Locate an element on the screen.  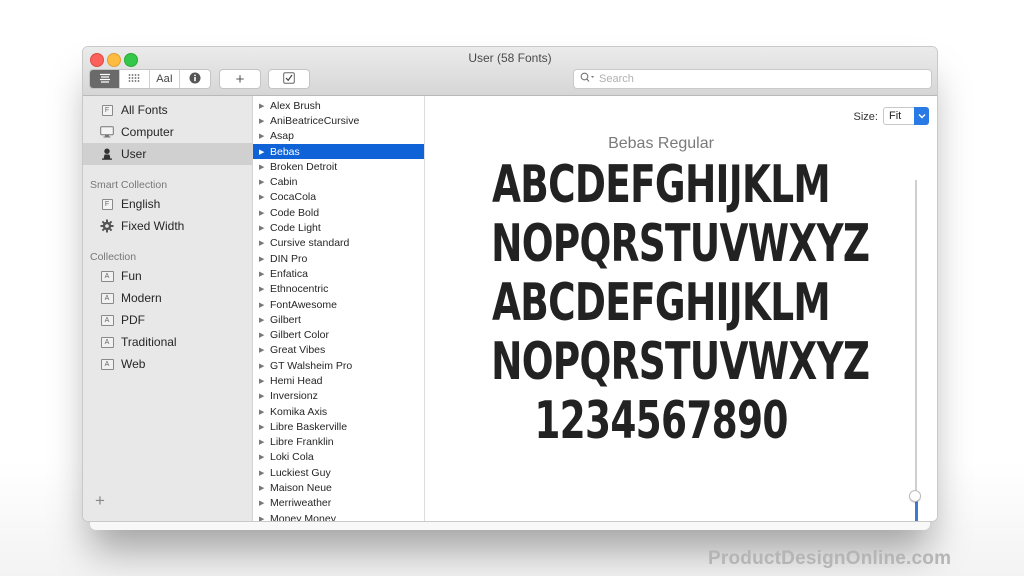
search-field is located at coordinates (752, 79).